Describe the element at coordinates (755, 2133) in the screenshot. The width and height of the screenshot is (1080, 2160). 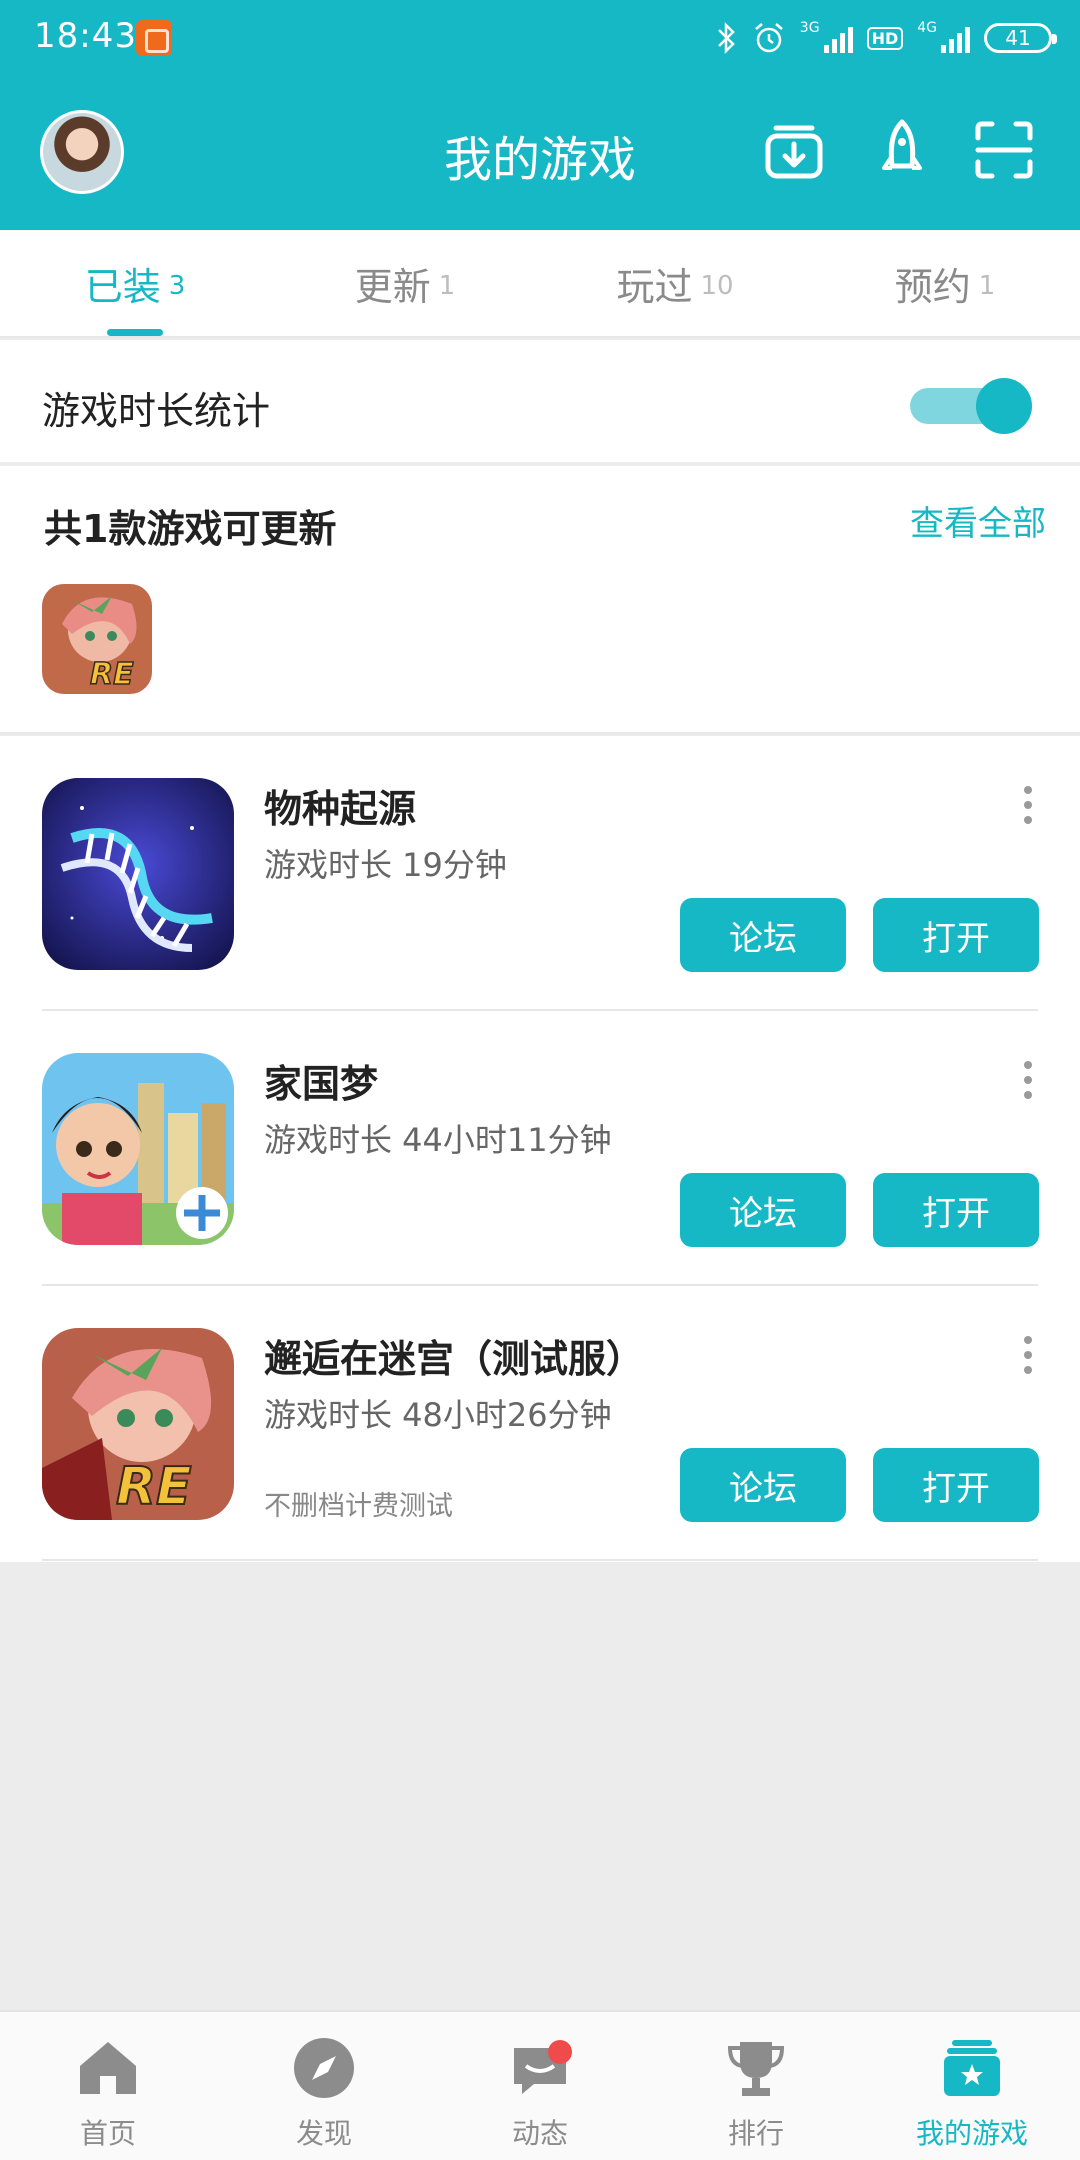
I see `nav-label: 排行` at that location.